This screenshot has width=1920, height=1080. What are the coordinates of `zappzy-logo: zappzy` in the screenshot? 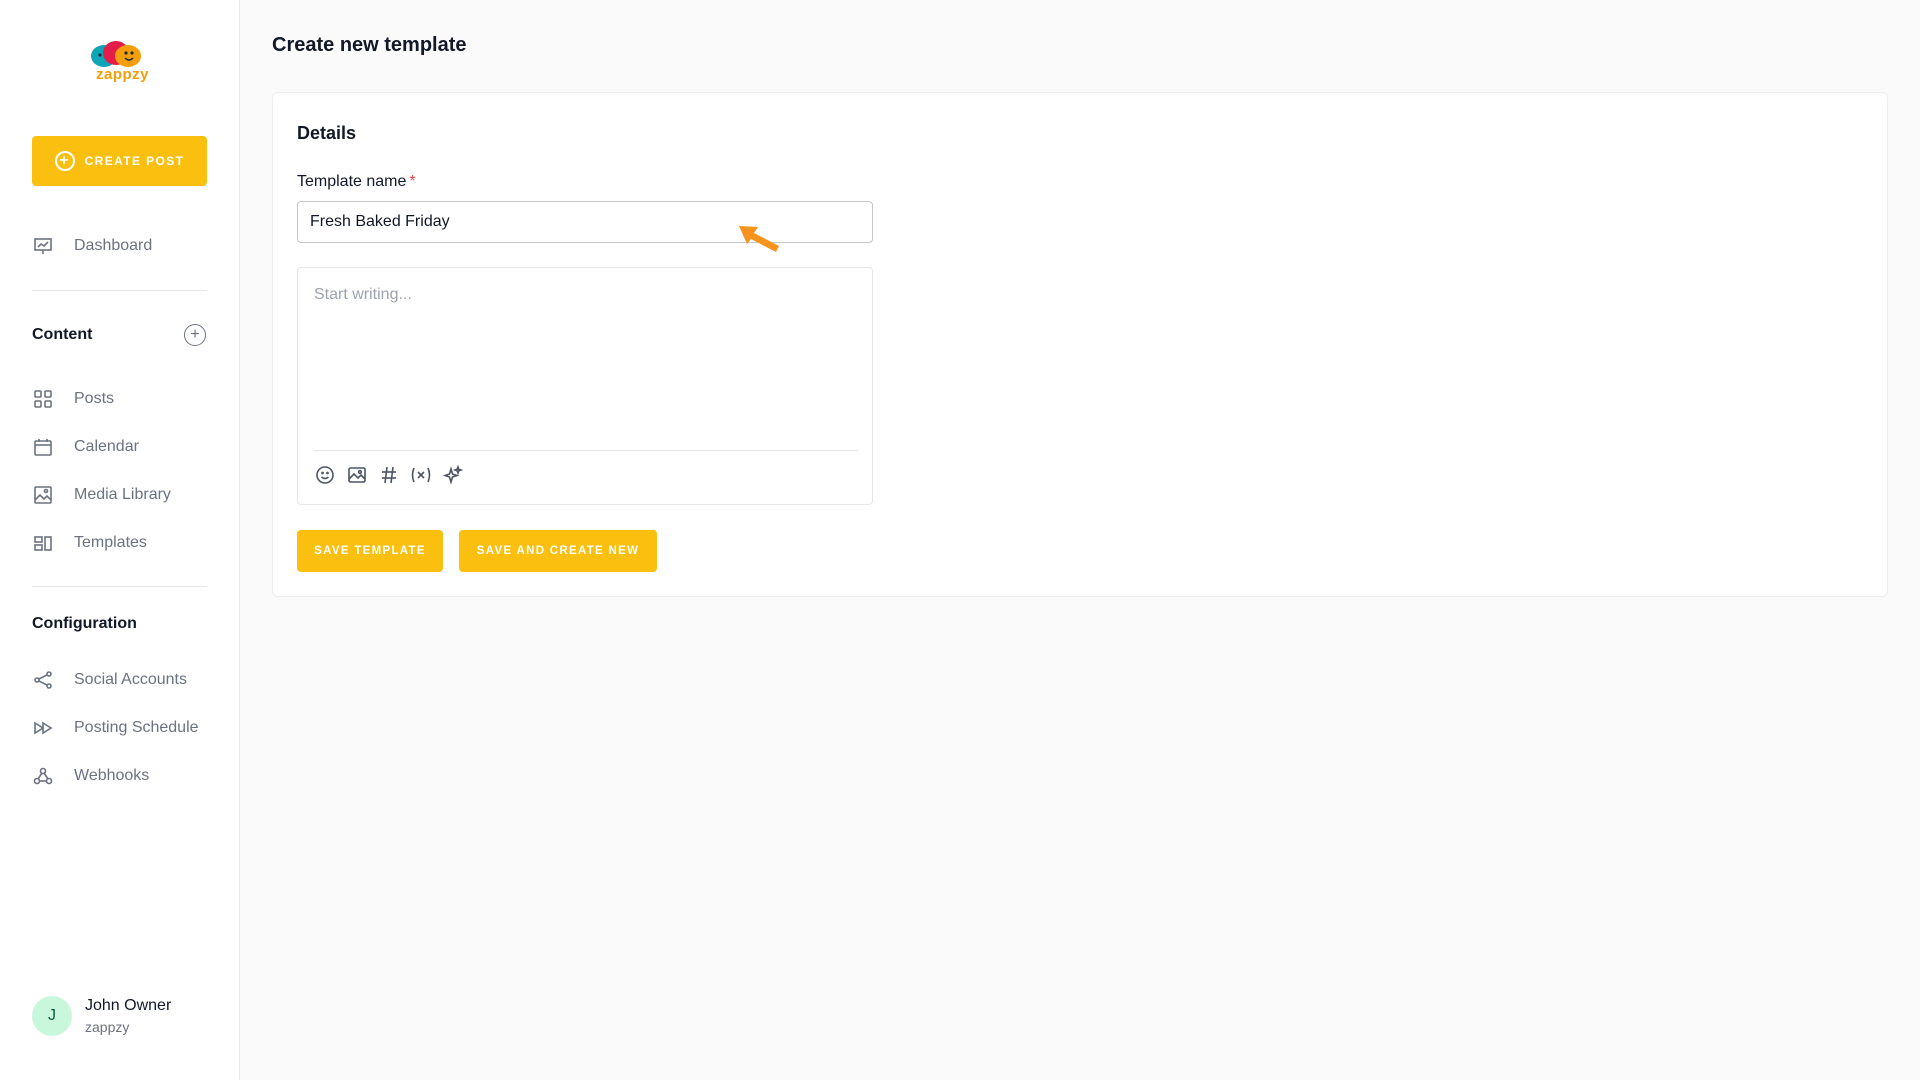 It's located at (120, 63).